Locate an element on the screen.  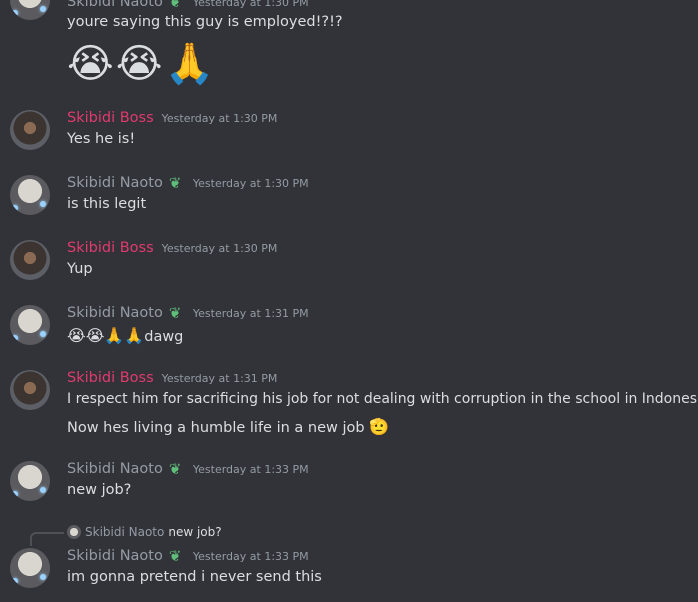
message-text-body: dawg is located at coordinates (164, 337).